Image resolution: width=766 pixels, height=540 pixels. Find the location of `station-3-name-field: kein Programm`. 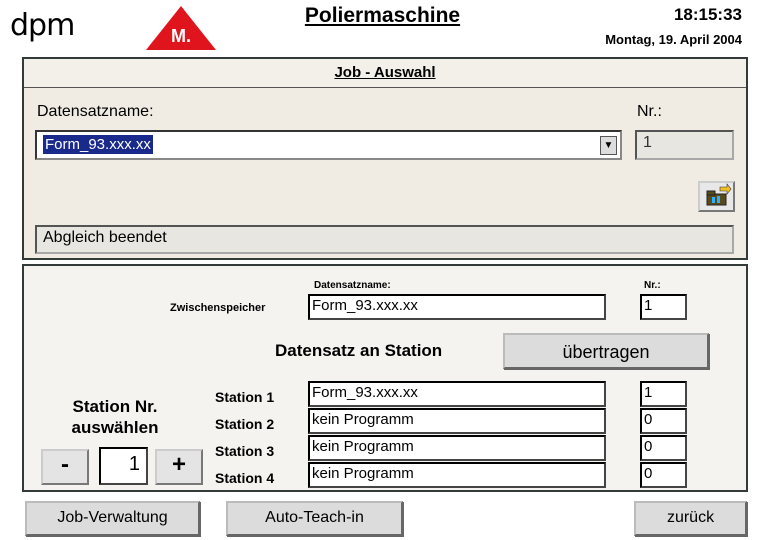

station-3-name-field: kein Programm is located at coordinates (457, 448).